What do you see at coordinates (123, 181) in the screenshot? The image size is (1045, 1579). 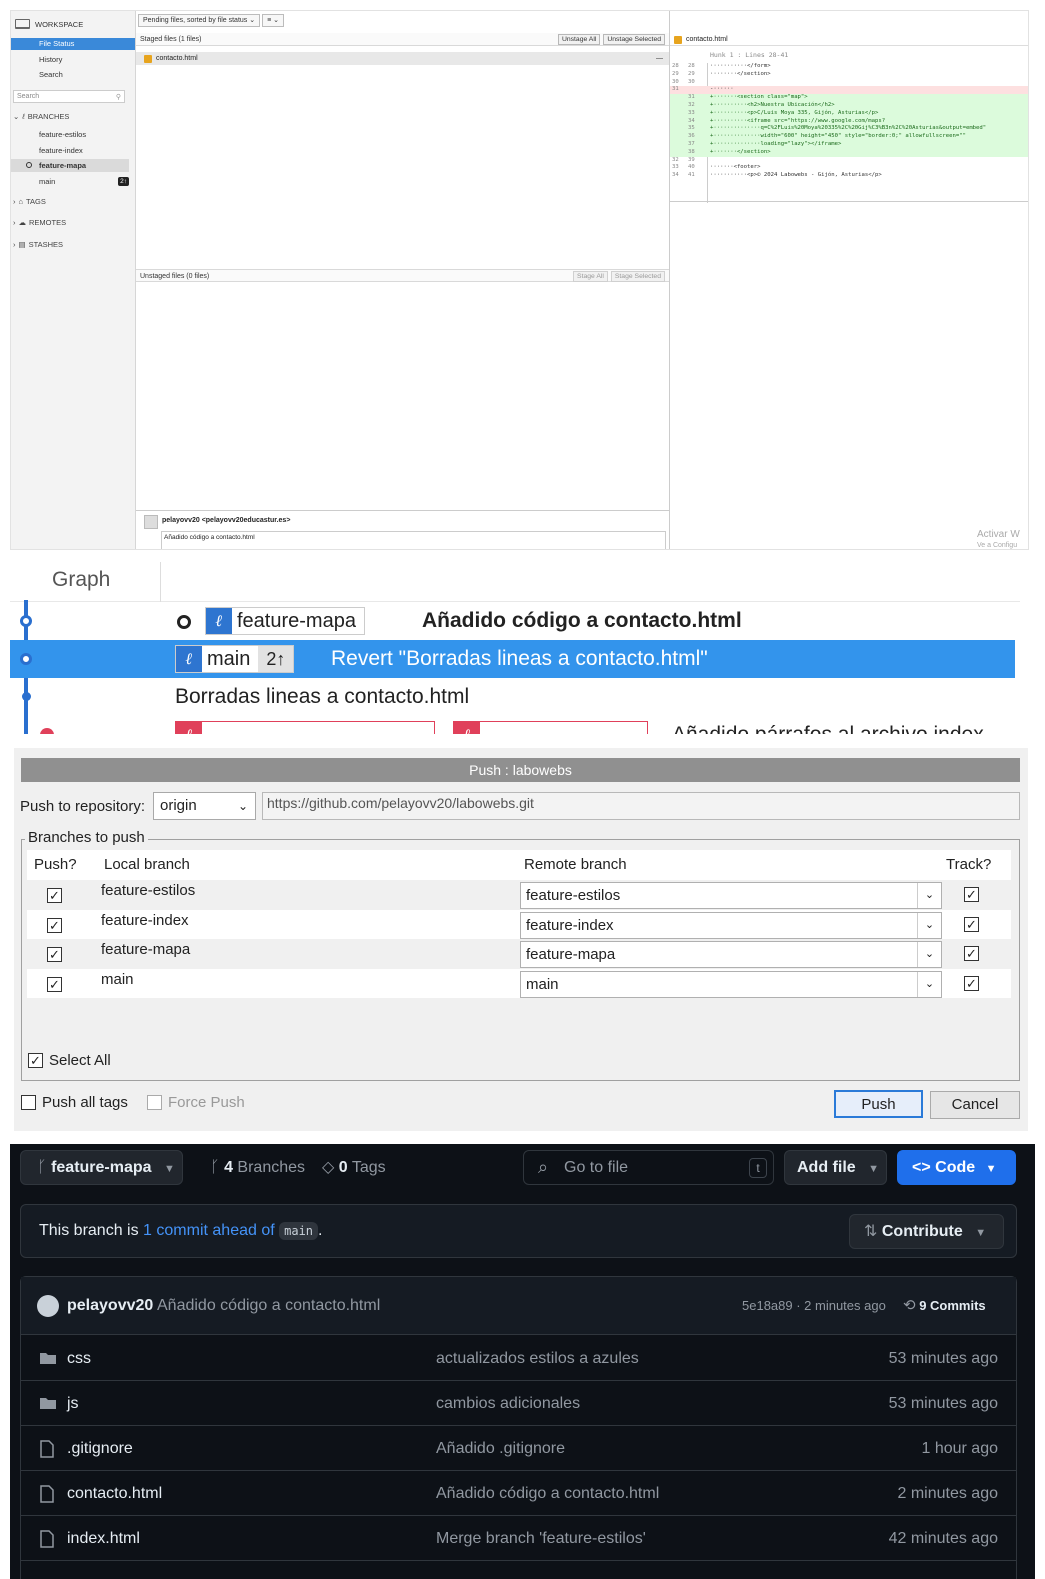 I see `ahead-badge: 2↑` at bounding box center [123, 181].